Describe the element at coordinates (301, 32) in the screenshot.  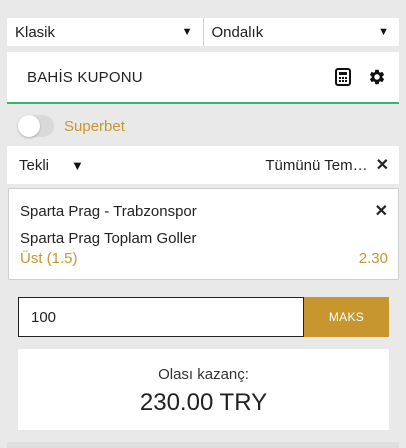
I see `odds-format-dropdown: Ondalık ▼` at that location.